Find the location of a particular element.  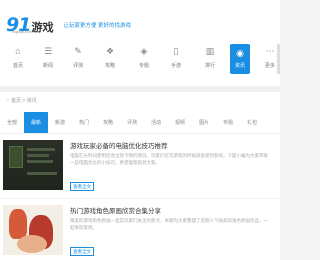

tab-8: 图片 is located at coordinates (204, 122).